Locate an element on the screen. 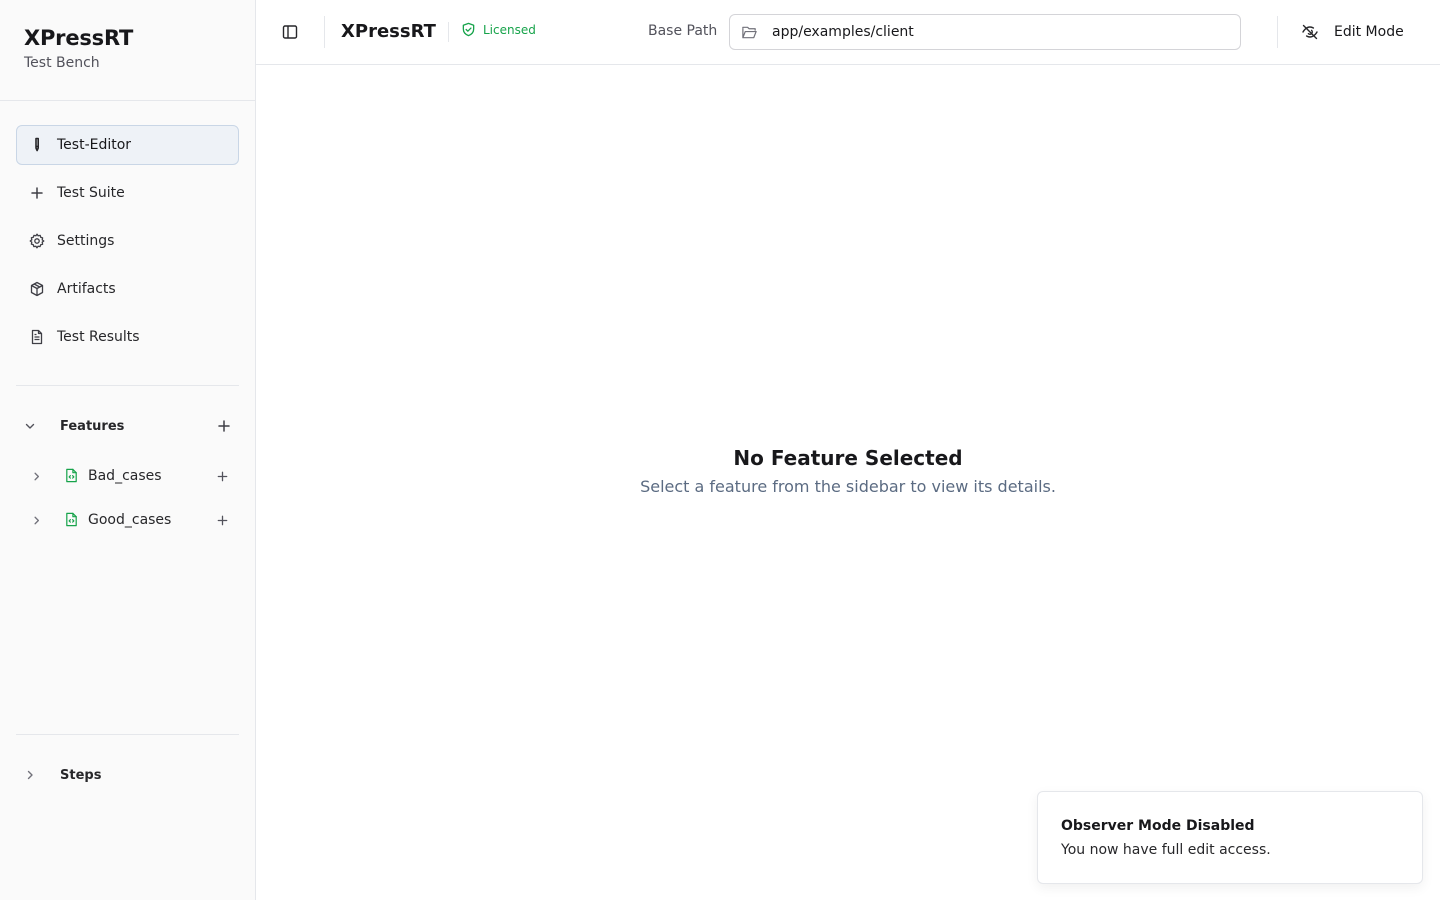  toast-title: Observer Mode Disabled is located at coordinates (1158, 826).